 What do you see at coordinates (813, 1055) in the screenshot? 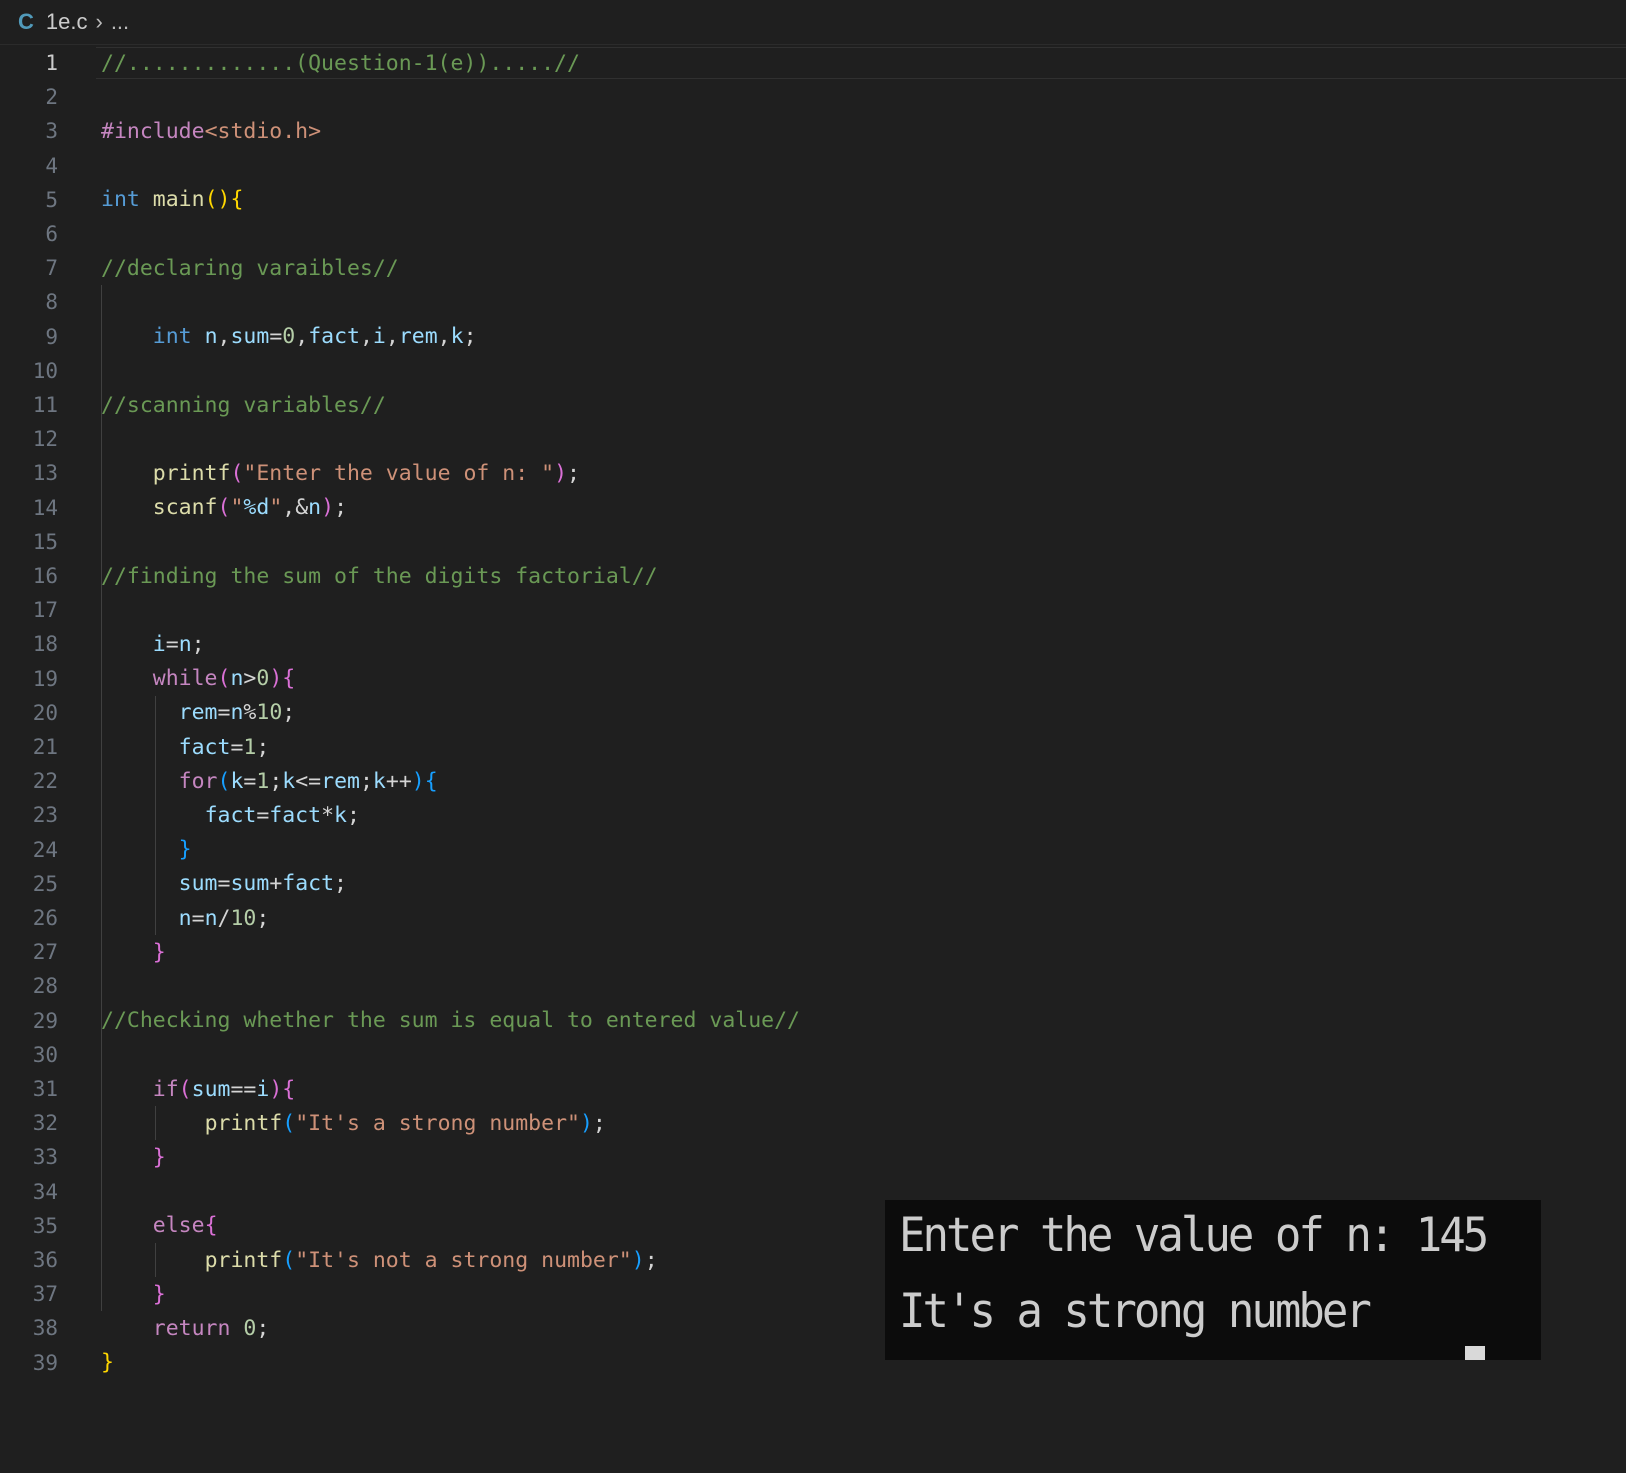
I see `code-line: 30` at bounding box center [813, 1055].